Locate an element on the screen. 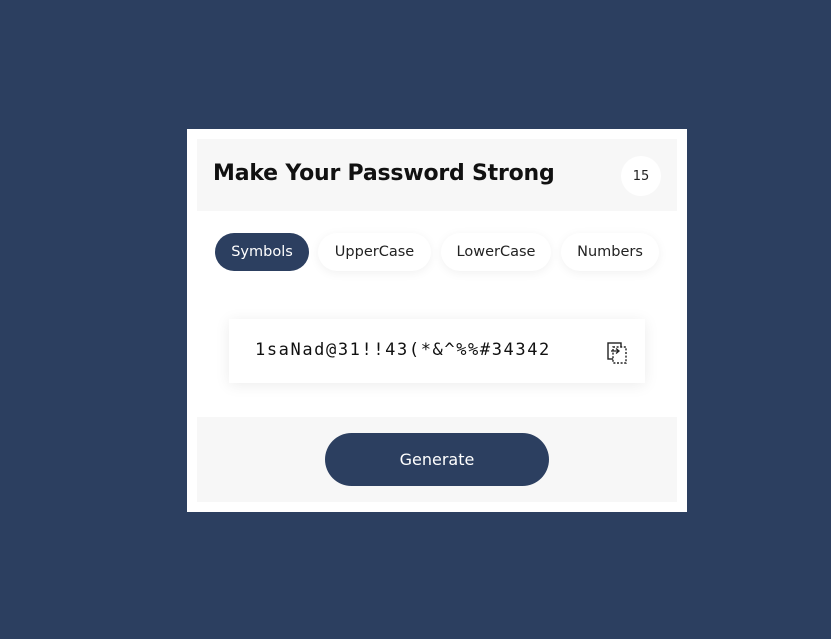  option-symbols: Symbols is located at coordinates (262, 252).